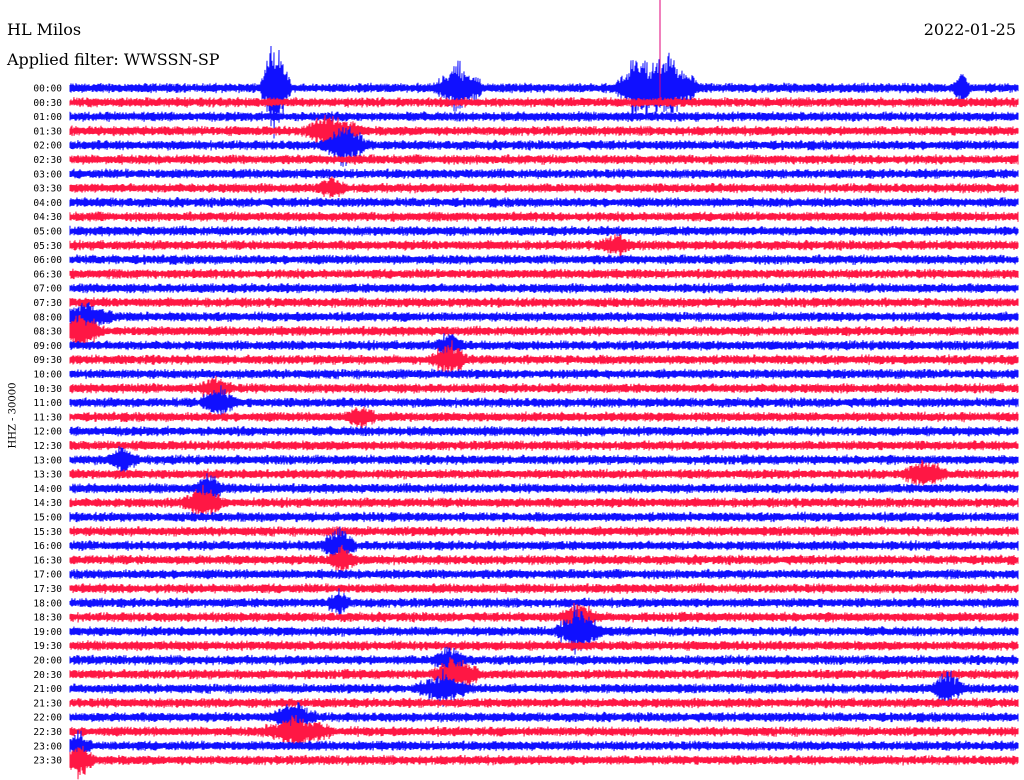  I want to click on time-label-2030: 20:30, so click(47, 675).